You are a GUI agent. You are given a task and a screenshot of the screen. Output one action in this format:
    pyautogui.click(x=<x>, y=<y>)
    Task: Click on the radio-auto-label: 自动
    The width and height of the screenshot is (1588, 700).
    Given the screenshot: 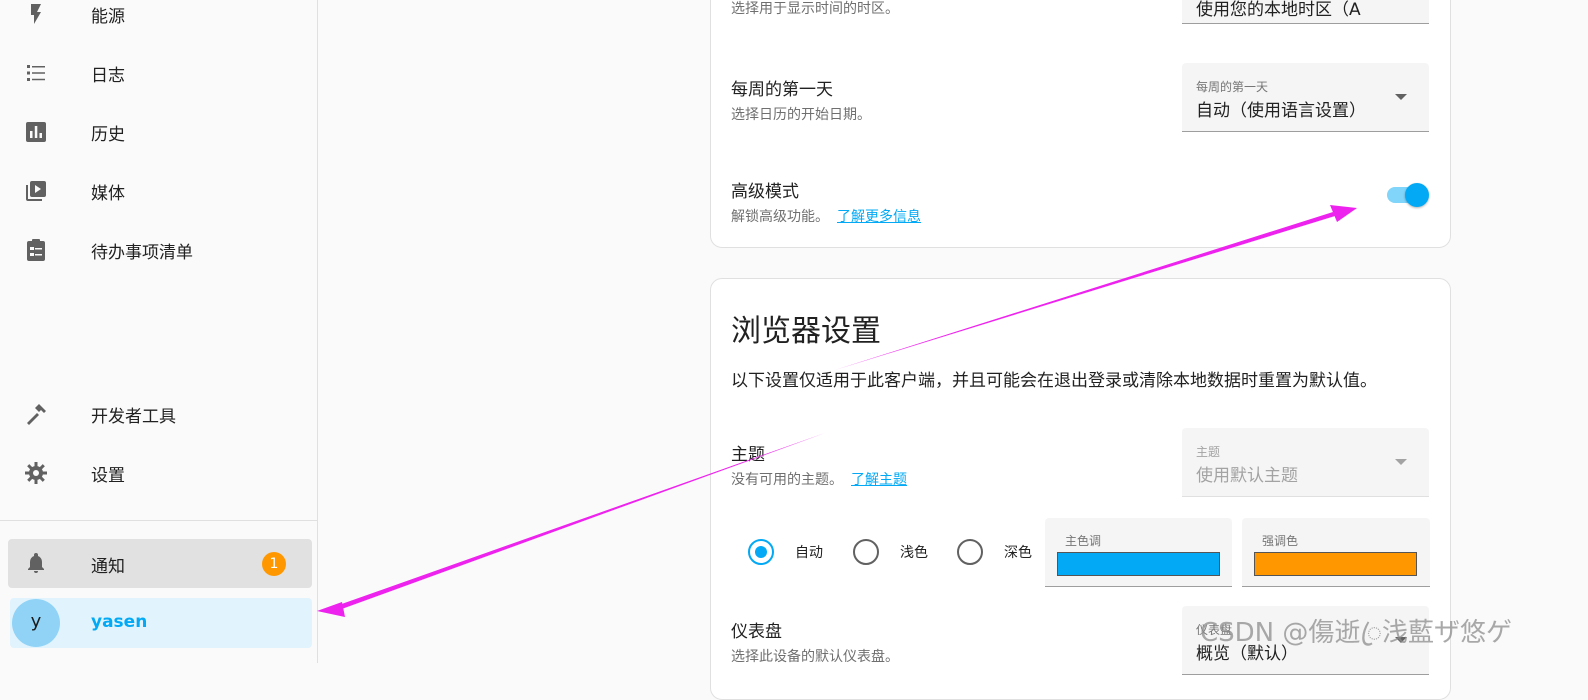 What is the action you would take?
    pyautogui.click(x=809, y=553)
    